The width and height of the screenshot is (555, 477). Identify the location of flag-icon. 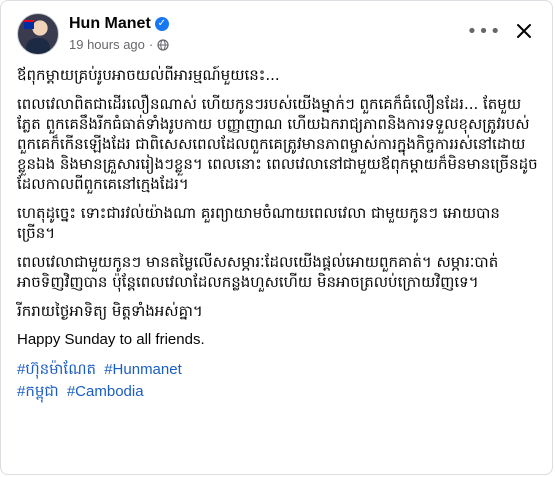
(29, 24).